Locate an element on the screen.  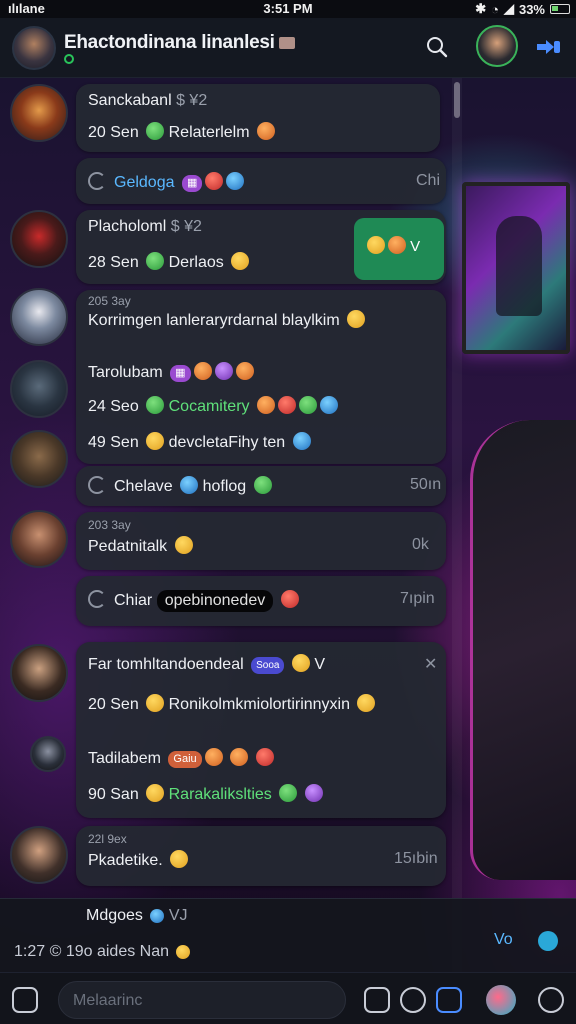
preview-text: 1:27 © 19o aides Nan is located at coordinates (102, 952).